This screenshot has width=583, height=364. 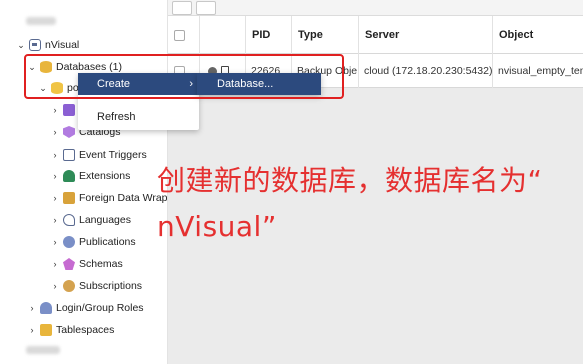 I want to click on tree-item-extensions: › Extensions, so click(x=90, y=176).